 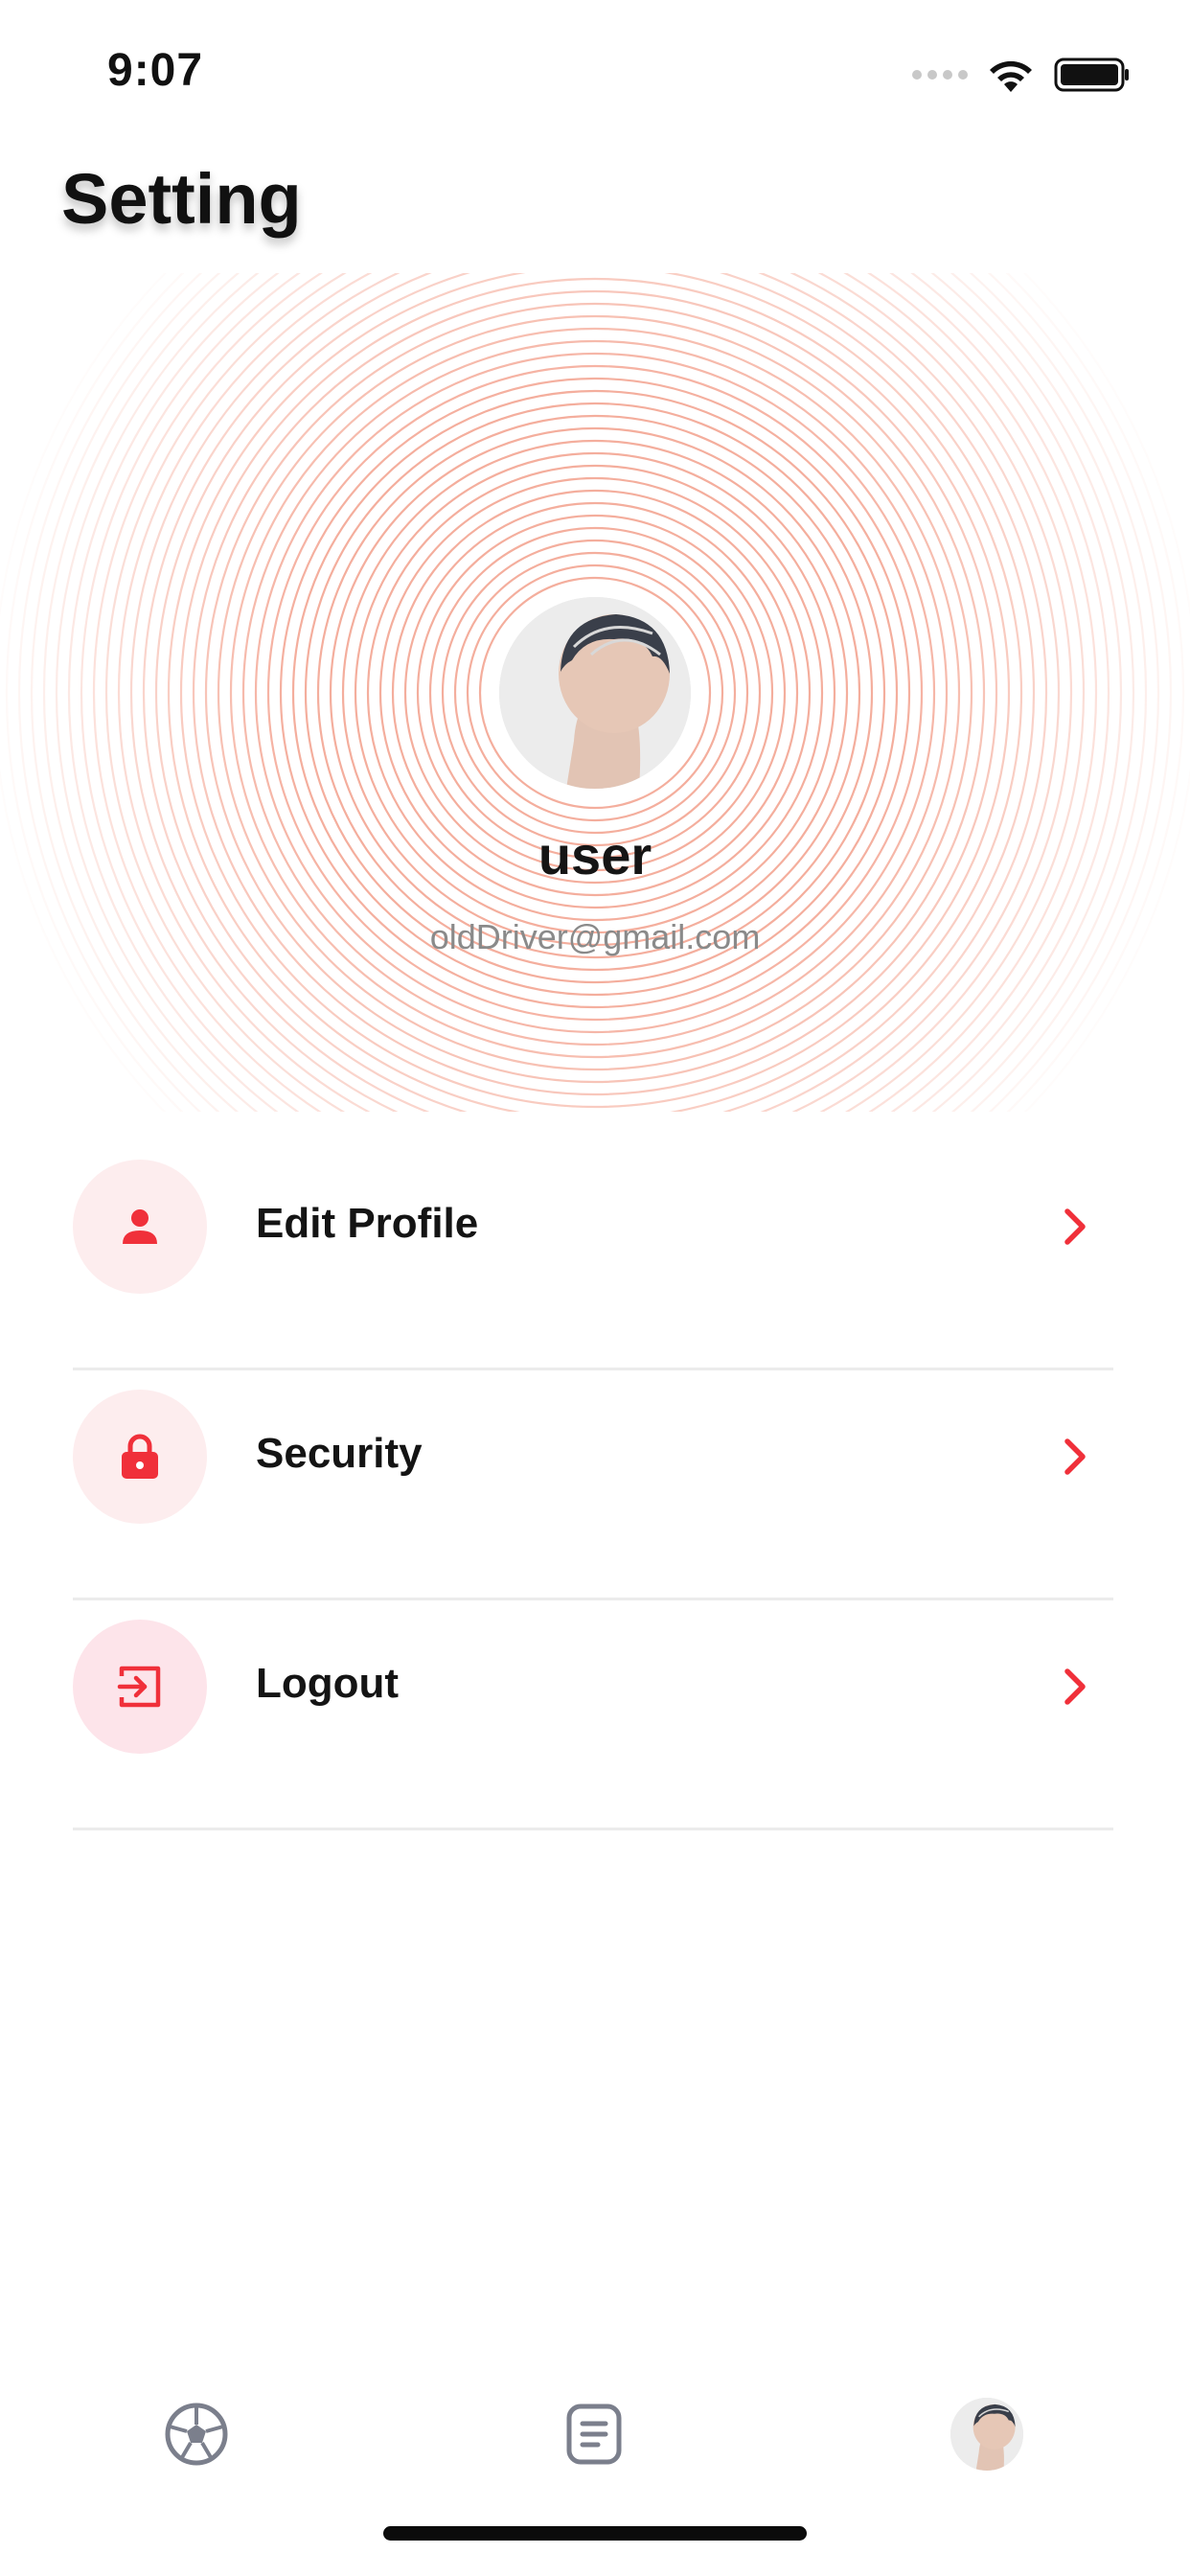 What do you see at coordinates (593, 1715) in the screenshot?
I see `menu-item-logout: Logout` at bounding box center [593, 1715].